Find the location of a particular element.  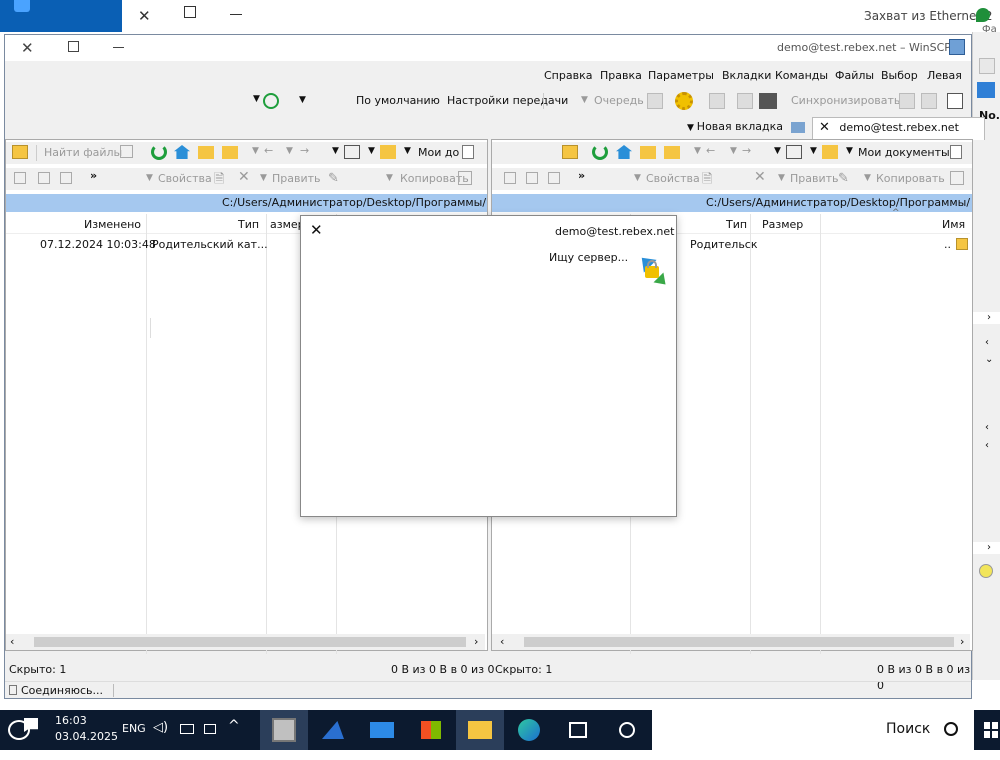

queue-button: Очередь is located at coordinates (619, 100).